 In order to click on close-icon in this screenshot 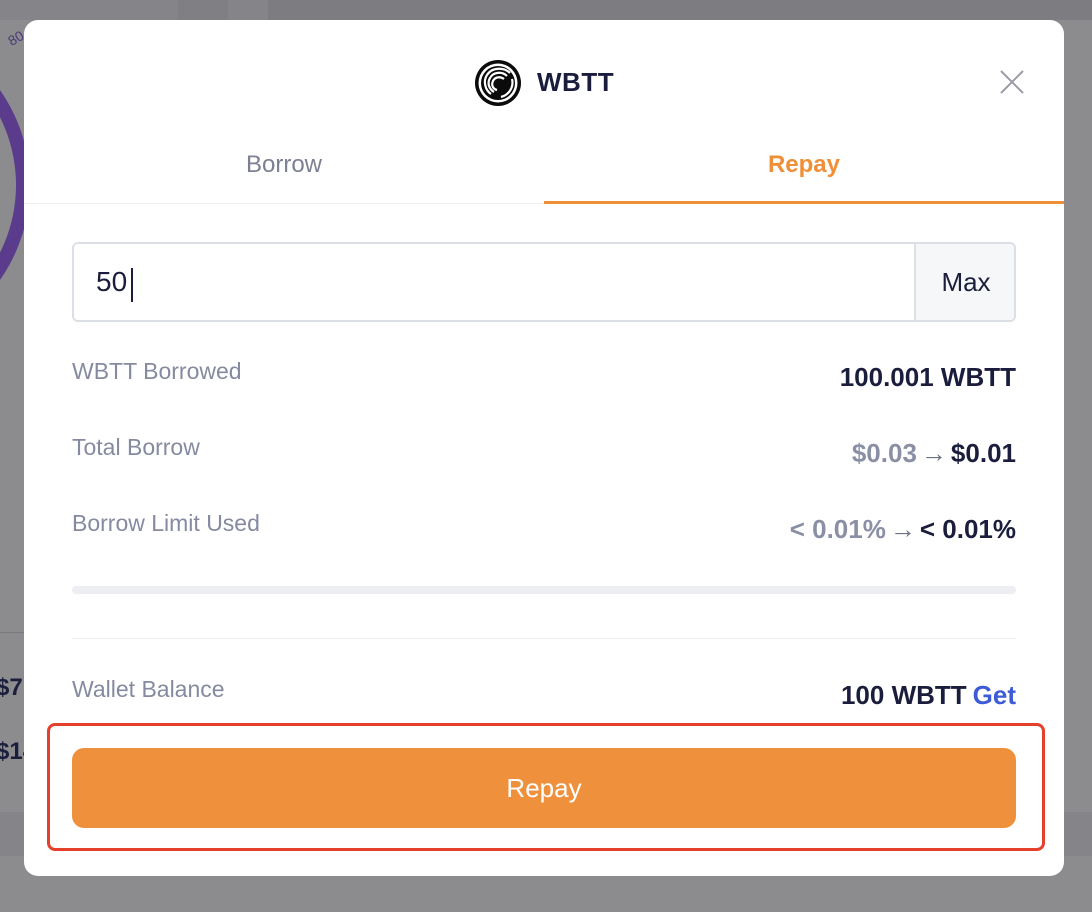, I will do `click(1012, 82)`.